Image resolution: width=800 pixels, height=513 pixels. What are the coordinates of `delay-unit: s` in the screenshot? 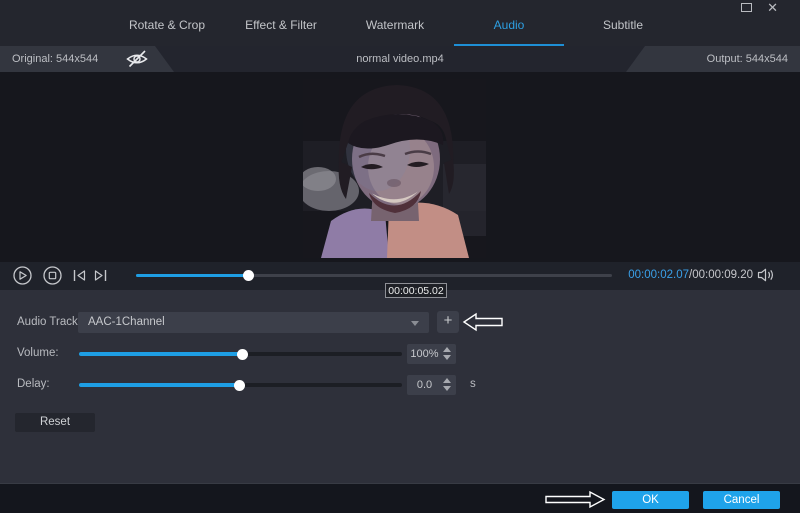 It's located at (473, 384).